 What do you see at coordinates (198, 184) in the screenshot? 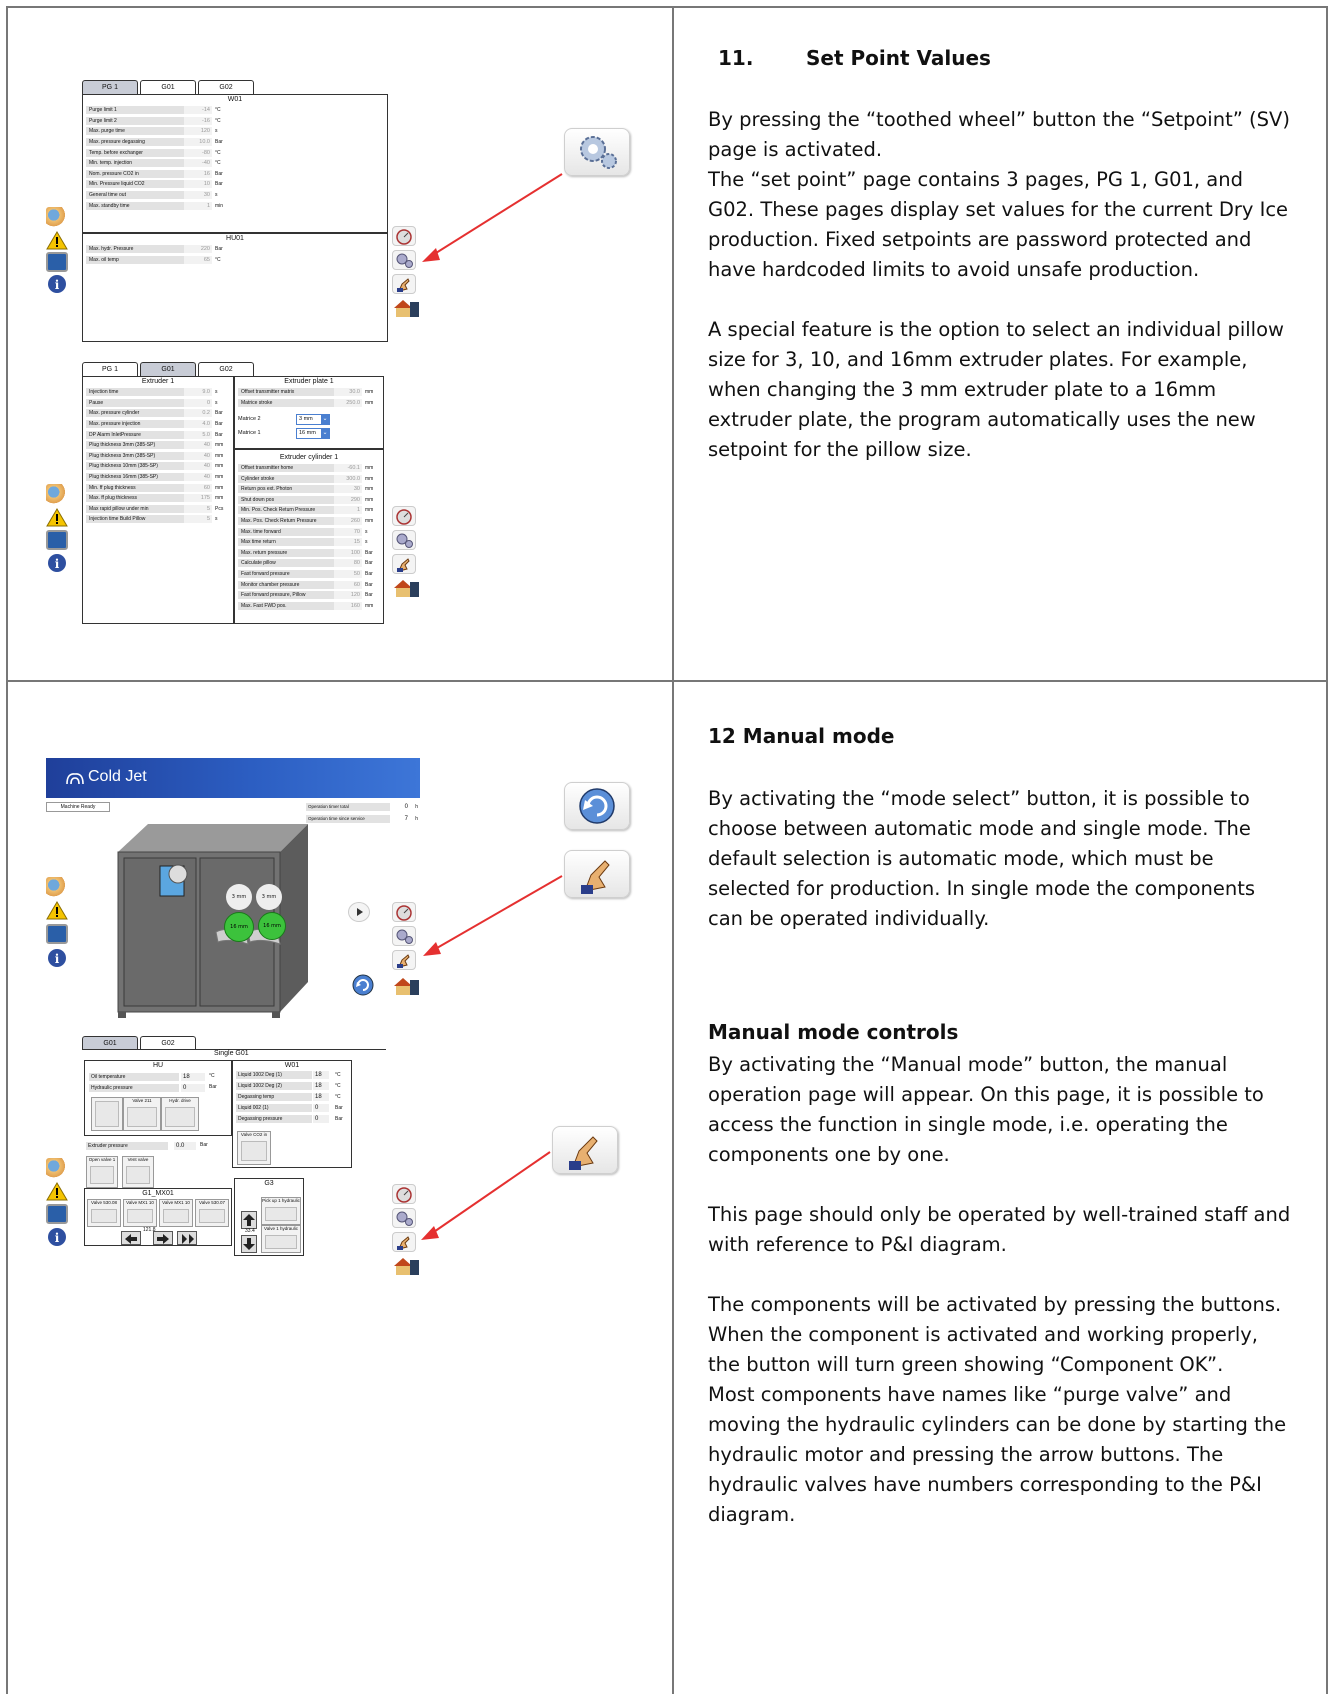
I see `setpoint-value: 10` at bounding box center [198, 184].